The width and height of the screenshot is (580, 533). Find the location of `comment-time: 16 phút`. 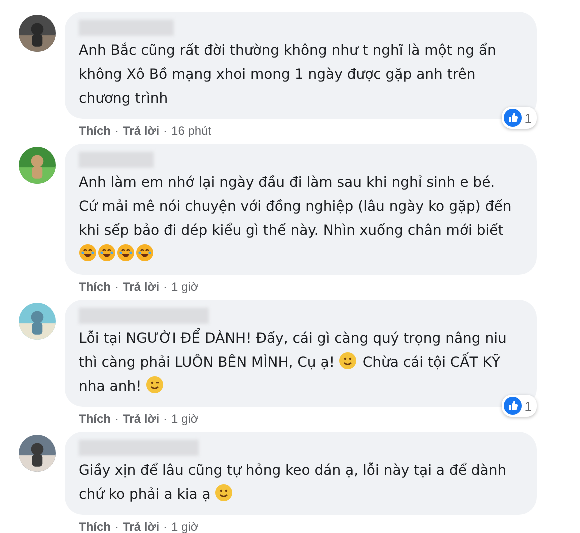

comment-time: 16 phút is located at coordinates (192, 131).